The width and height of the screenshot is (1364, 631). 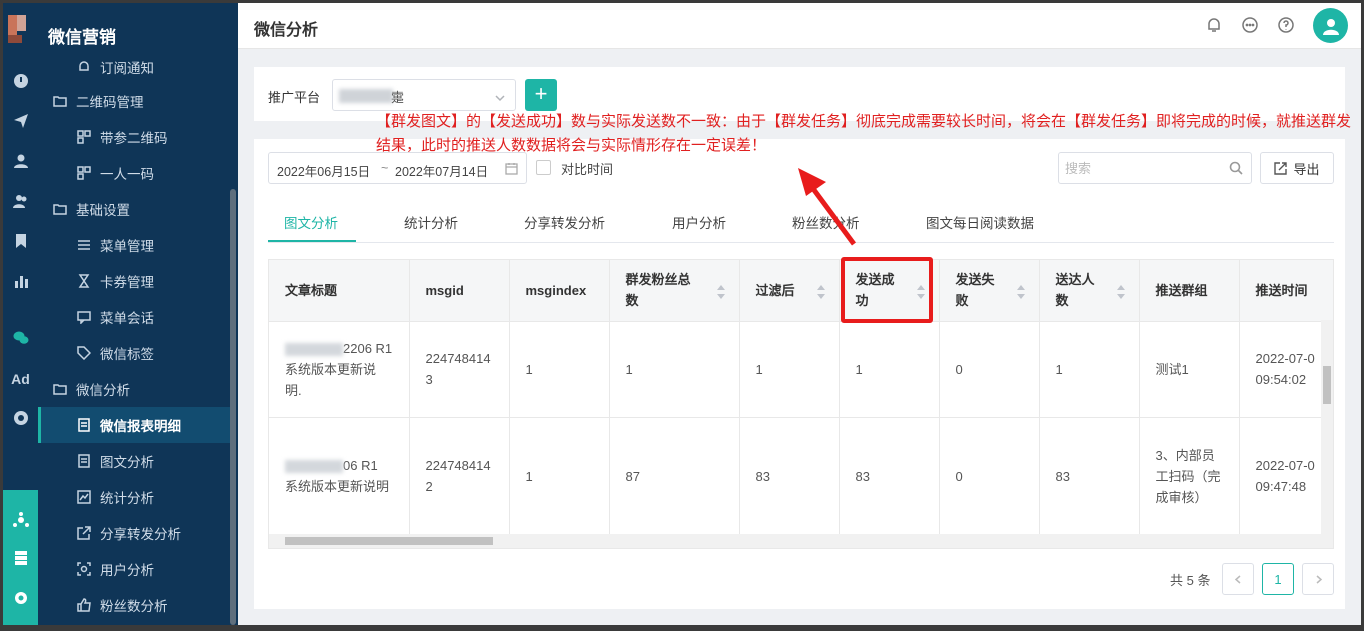 I want to click on sidebar-item-stats-analysis: 统计分析, so click(x=134, y=497).